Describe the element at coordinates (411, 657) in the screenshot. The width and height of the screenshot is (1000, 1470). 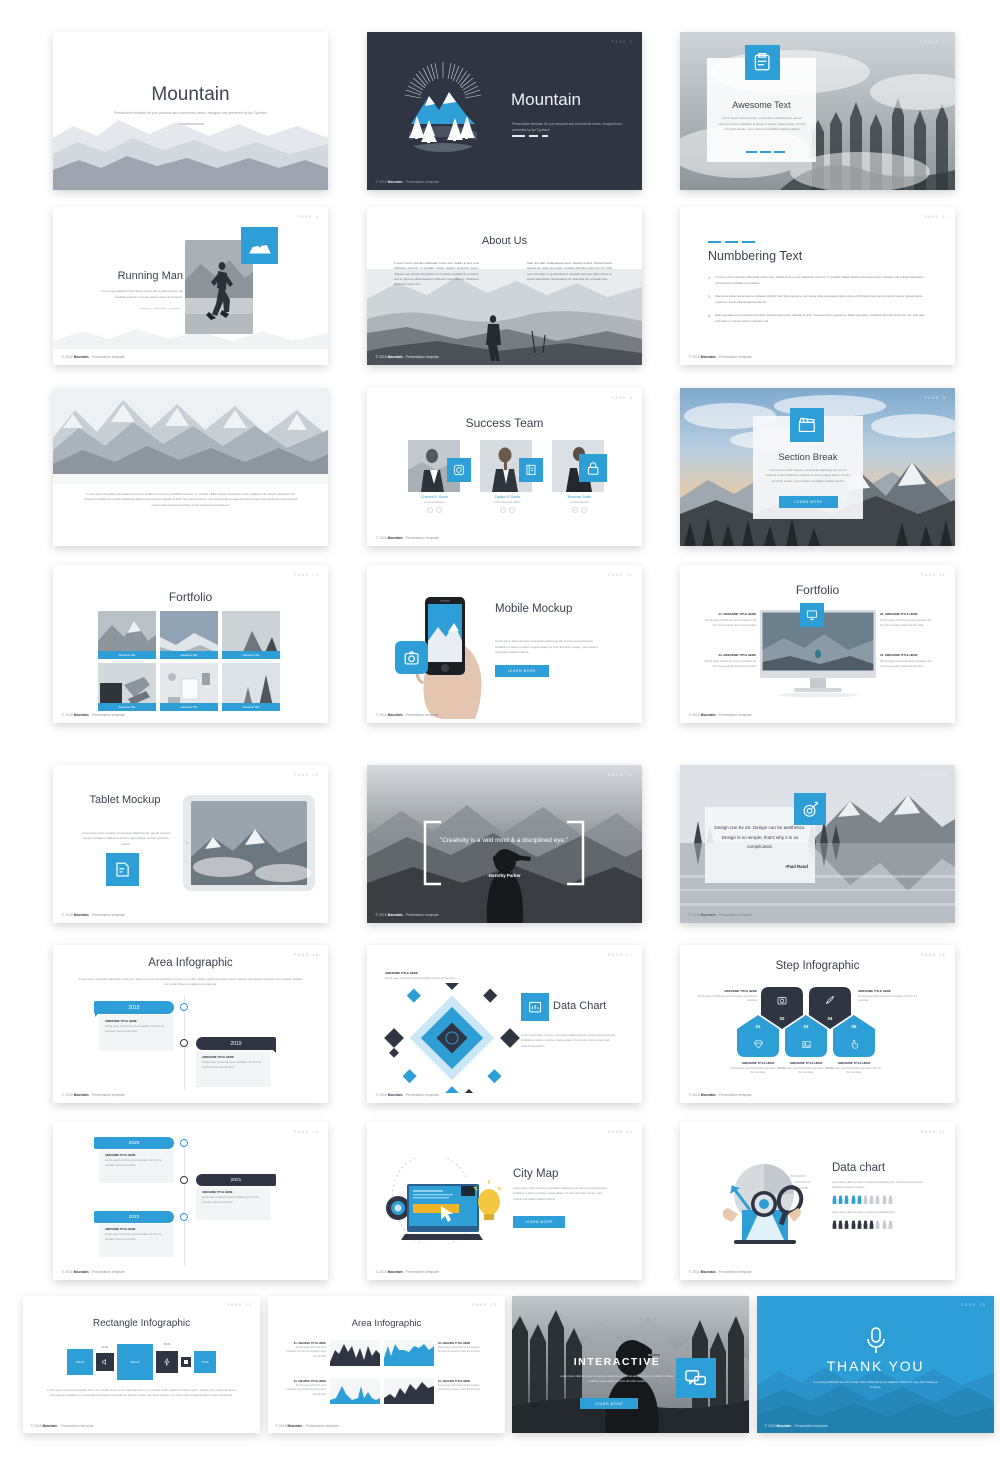
I see `camera-icon` at that location.